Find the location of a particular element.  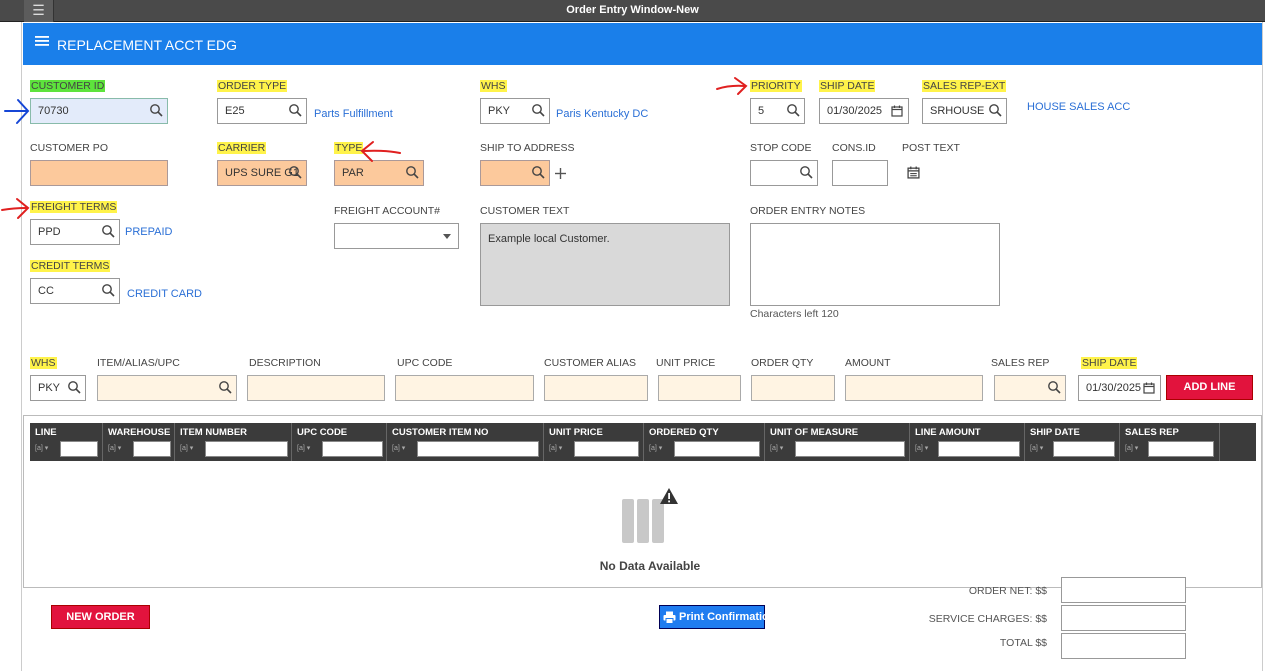

grid-col-ship-date: SHIP DATE [a] ▾ is located at coordinates (1072, 442).